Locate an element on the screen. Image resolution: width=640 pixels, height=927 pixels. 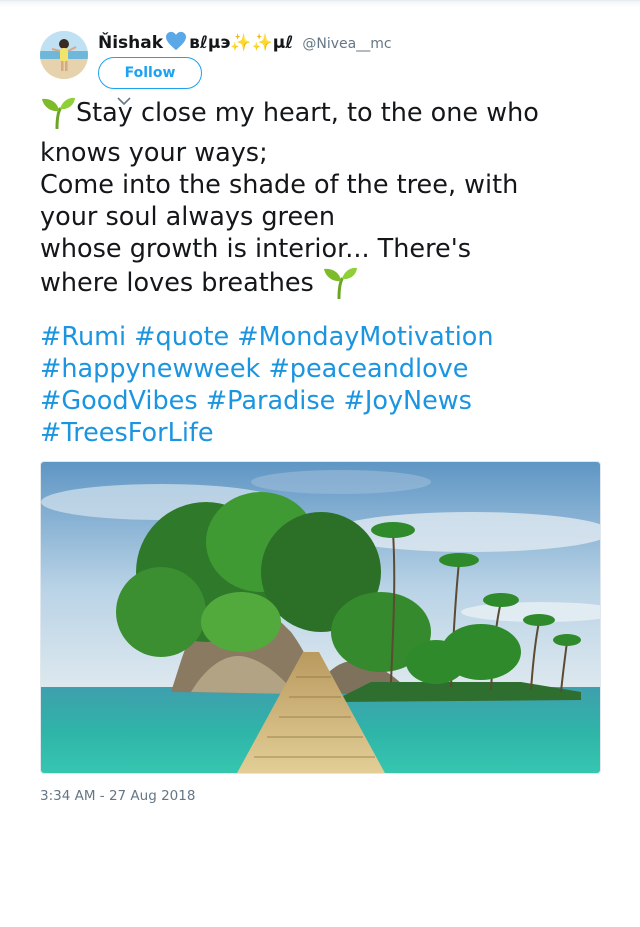
avatar-image is located at coordinates (64, 55).